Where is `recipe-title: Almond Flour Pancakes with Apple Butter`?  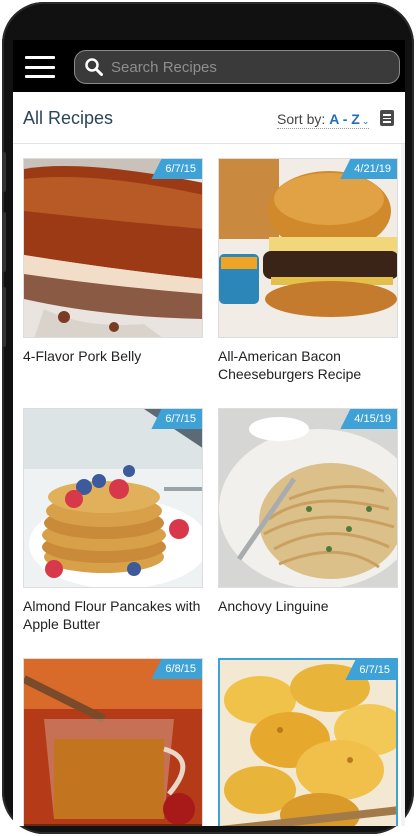 recipe-title: Almond Flour Pancakes with Apple Butter is located at coordinates (112, 615).